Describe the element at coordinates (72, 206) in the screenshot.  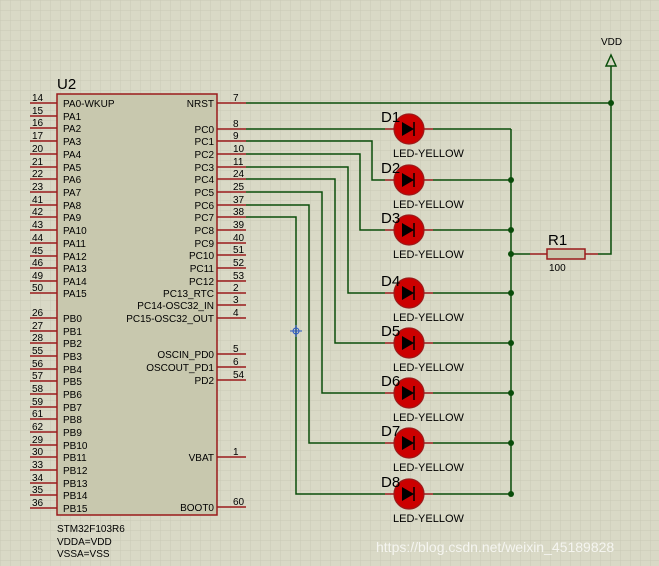
I see `pin-name: PA8` at that location.